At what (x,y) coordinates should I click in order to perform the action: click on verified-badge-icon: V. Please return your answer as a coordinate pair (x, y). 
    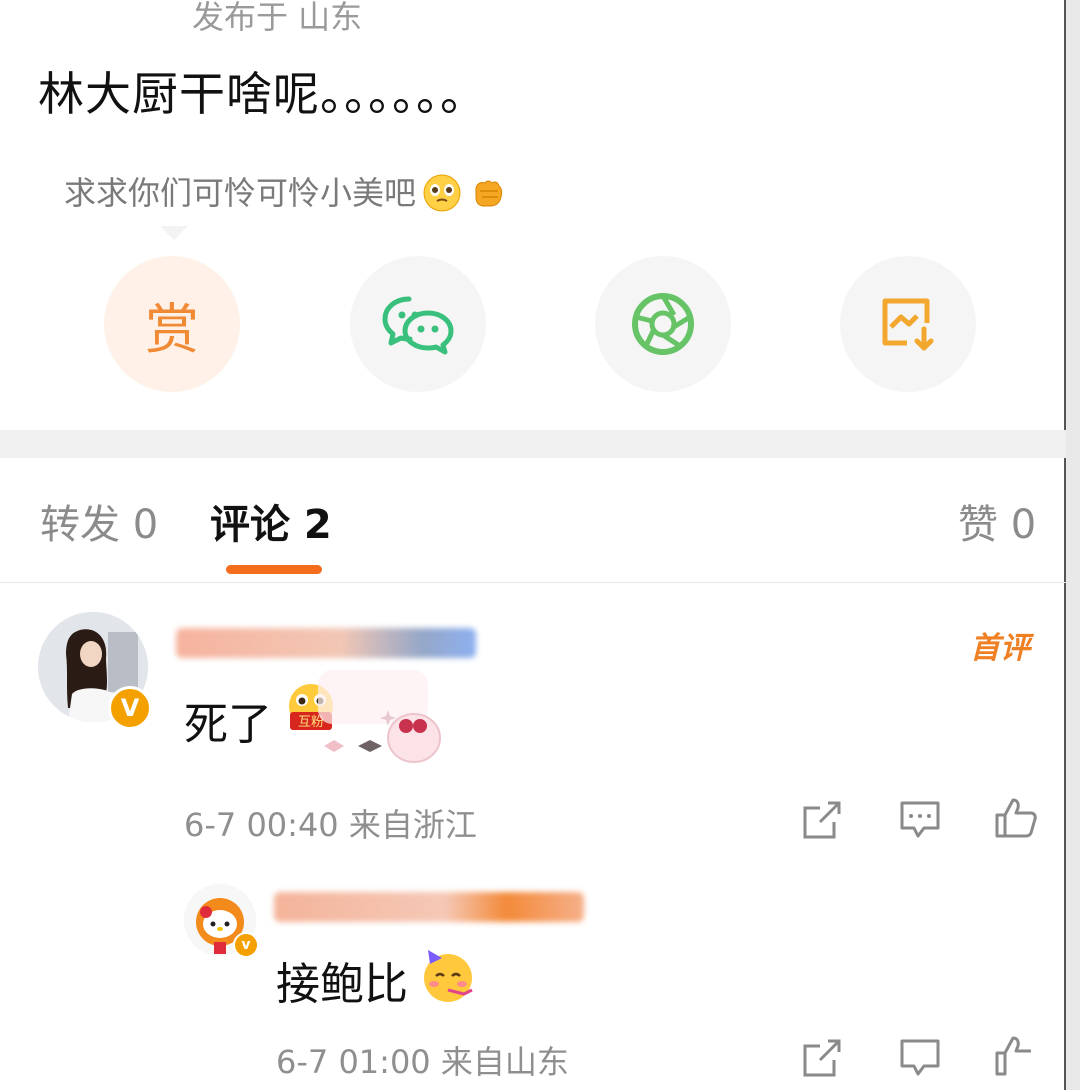
    Looking at the image, I should click on (130, 708).